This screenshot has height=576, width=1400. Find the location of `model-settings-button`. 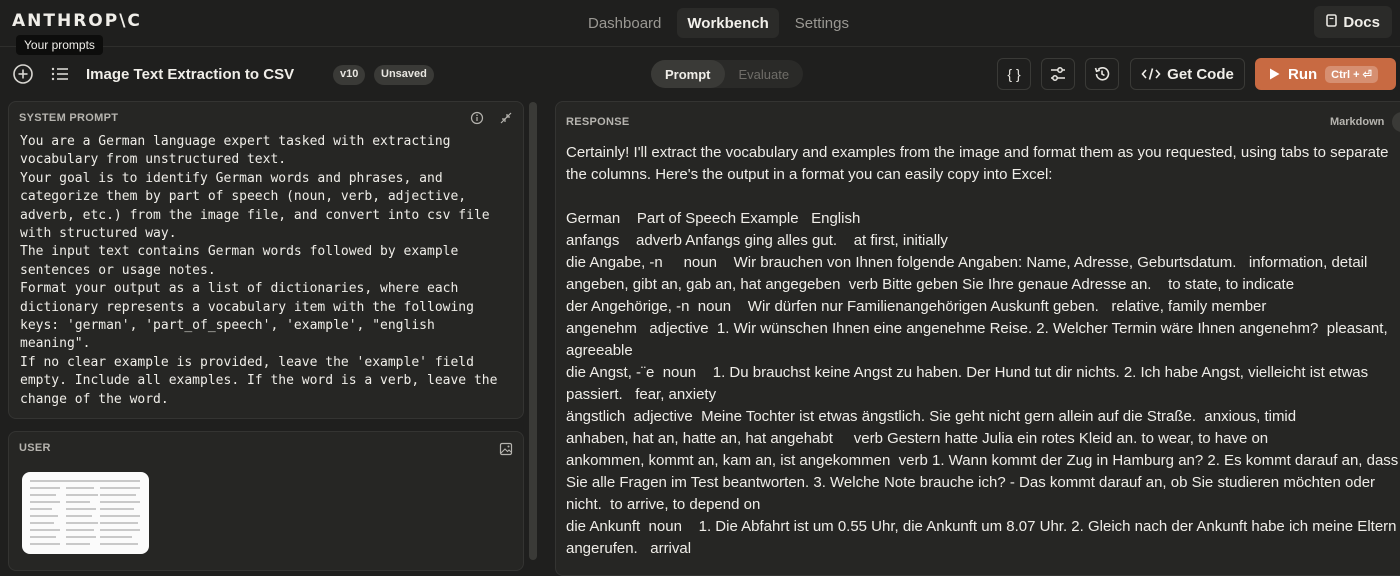

model-settings-button is located at coordinates (1058, 74).